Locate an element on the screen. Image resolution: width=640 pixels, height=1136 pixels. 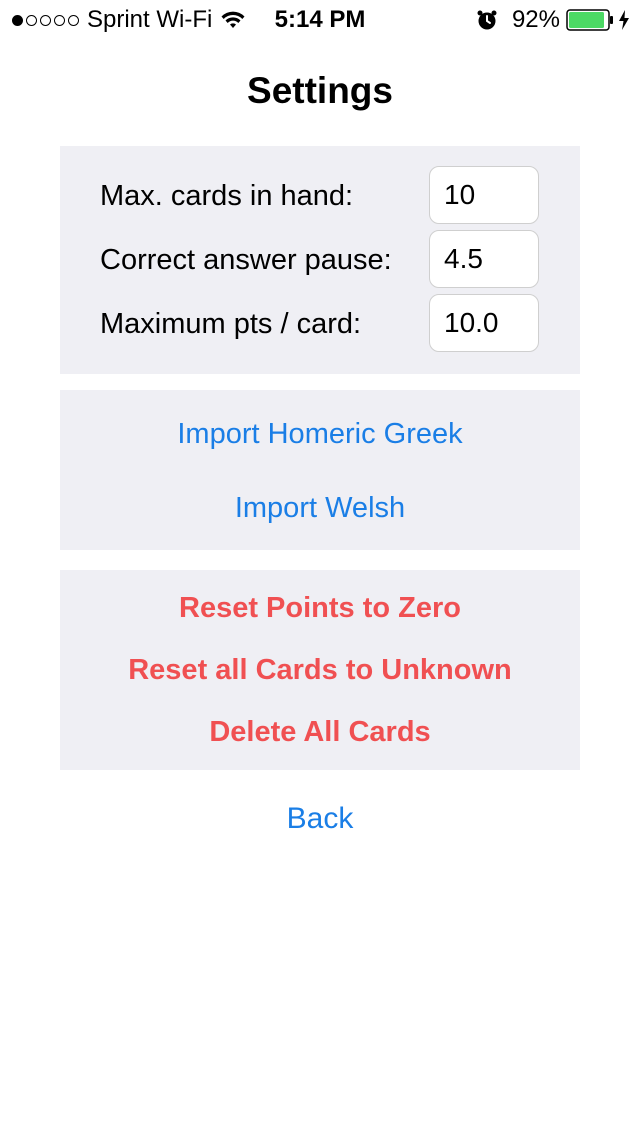
reset-cards-button: Reset all Cards to Unknown is located at coordinates (320, 670).